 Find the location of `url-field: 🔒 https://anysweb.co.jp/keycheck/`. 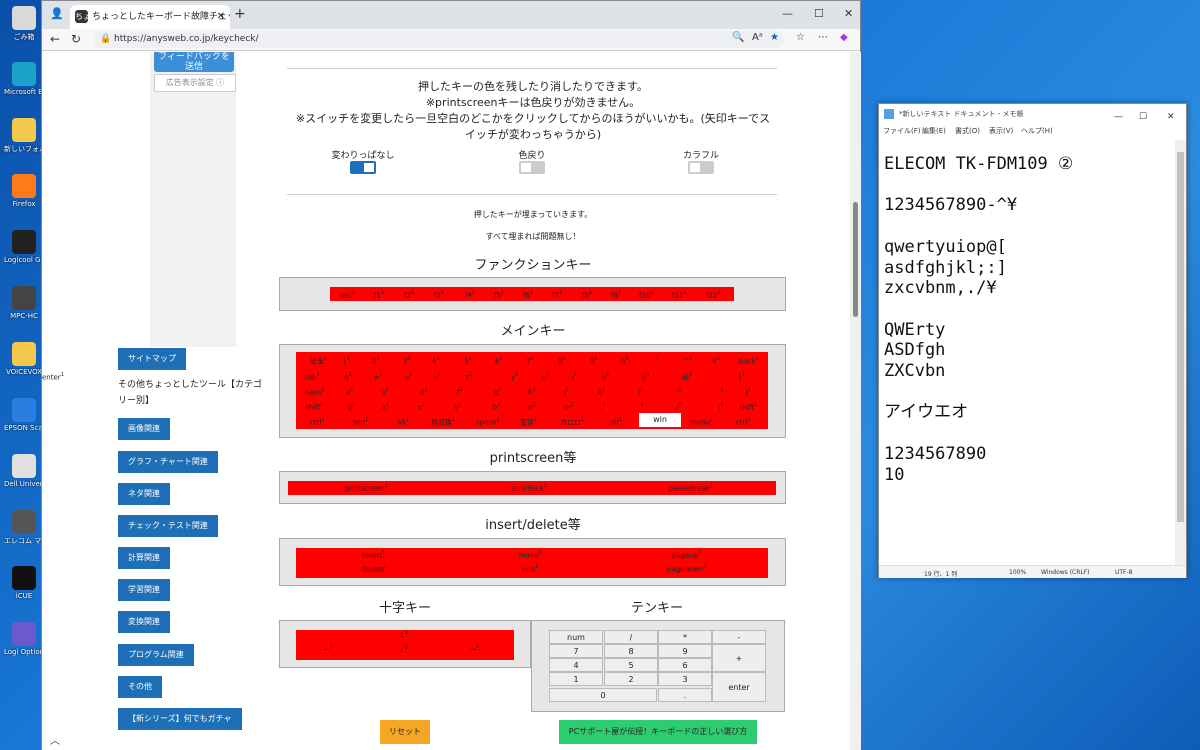

url-field: 🔒 https://anysweb.co.jp/keycheck/ is located at coordinates (439, 39).